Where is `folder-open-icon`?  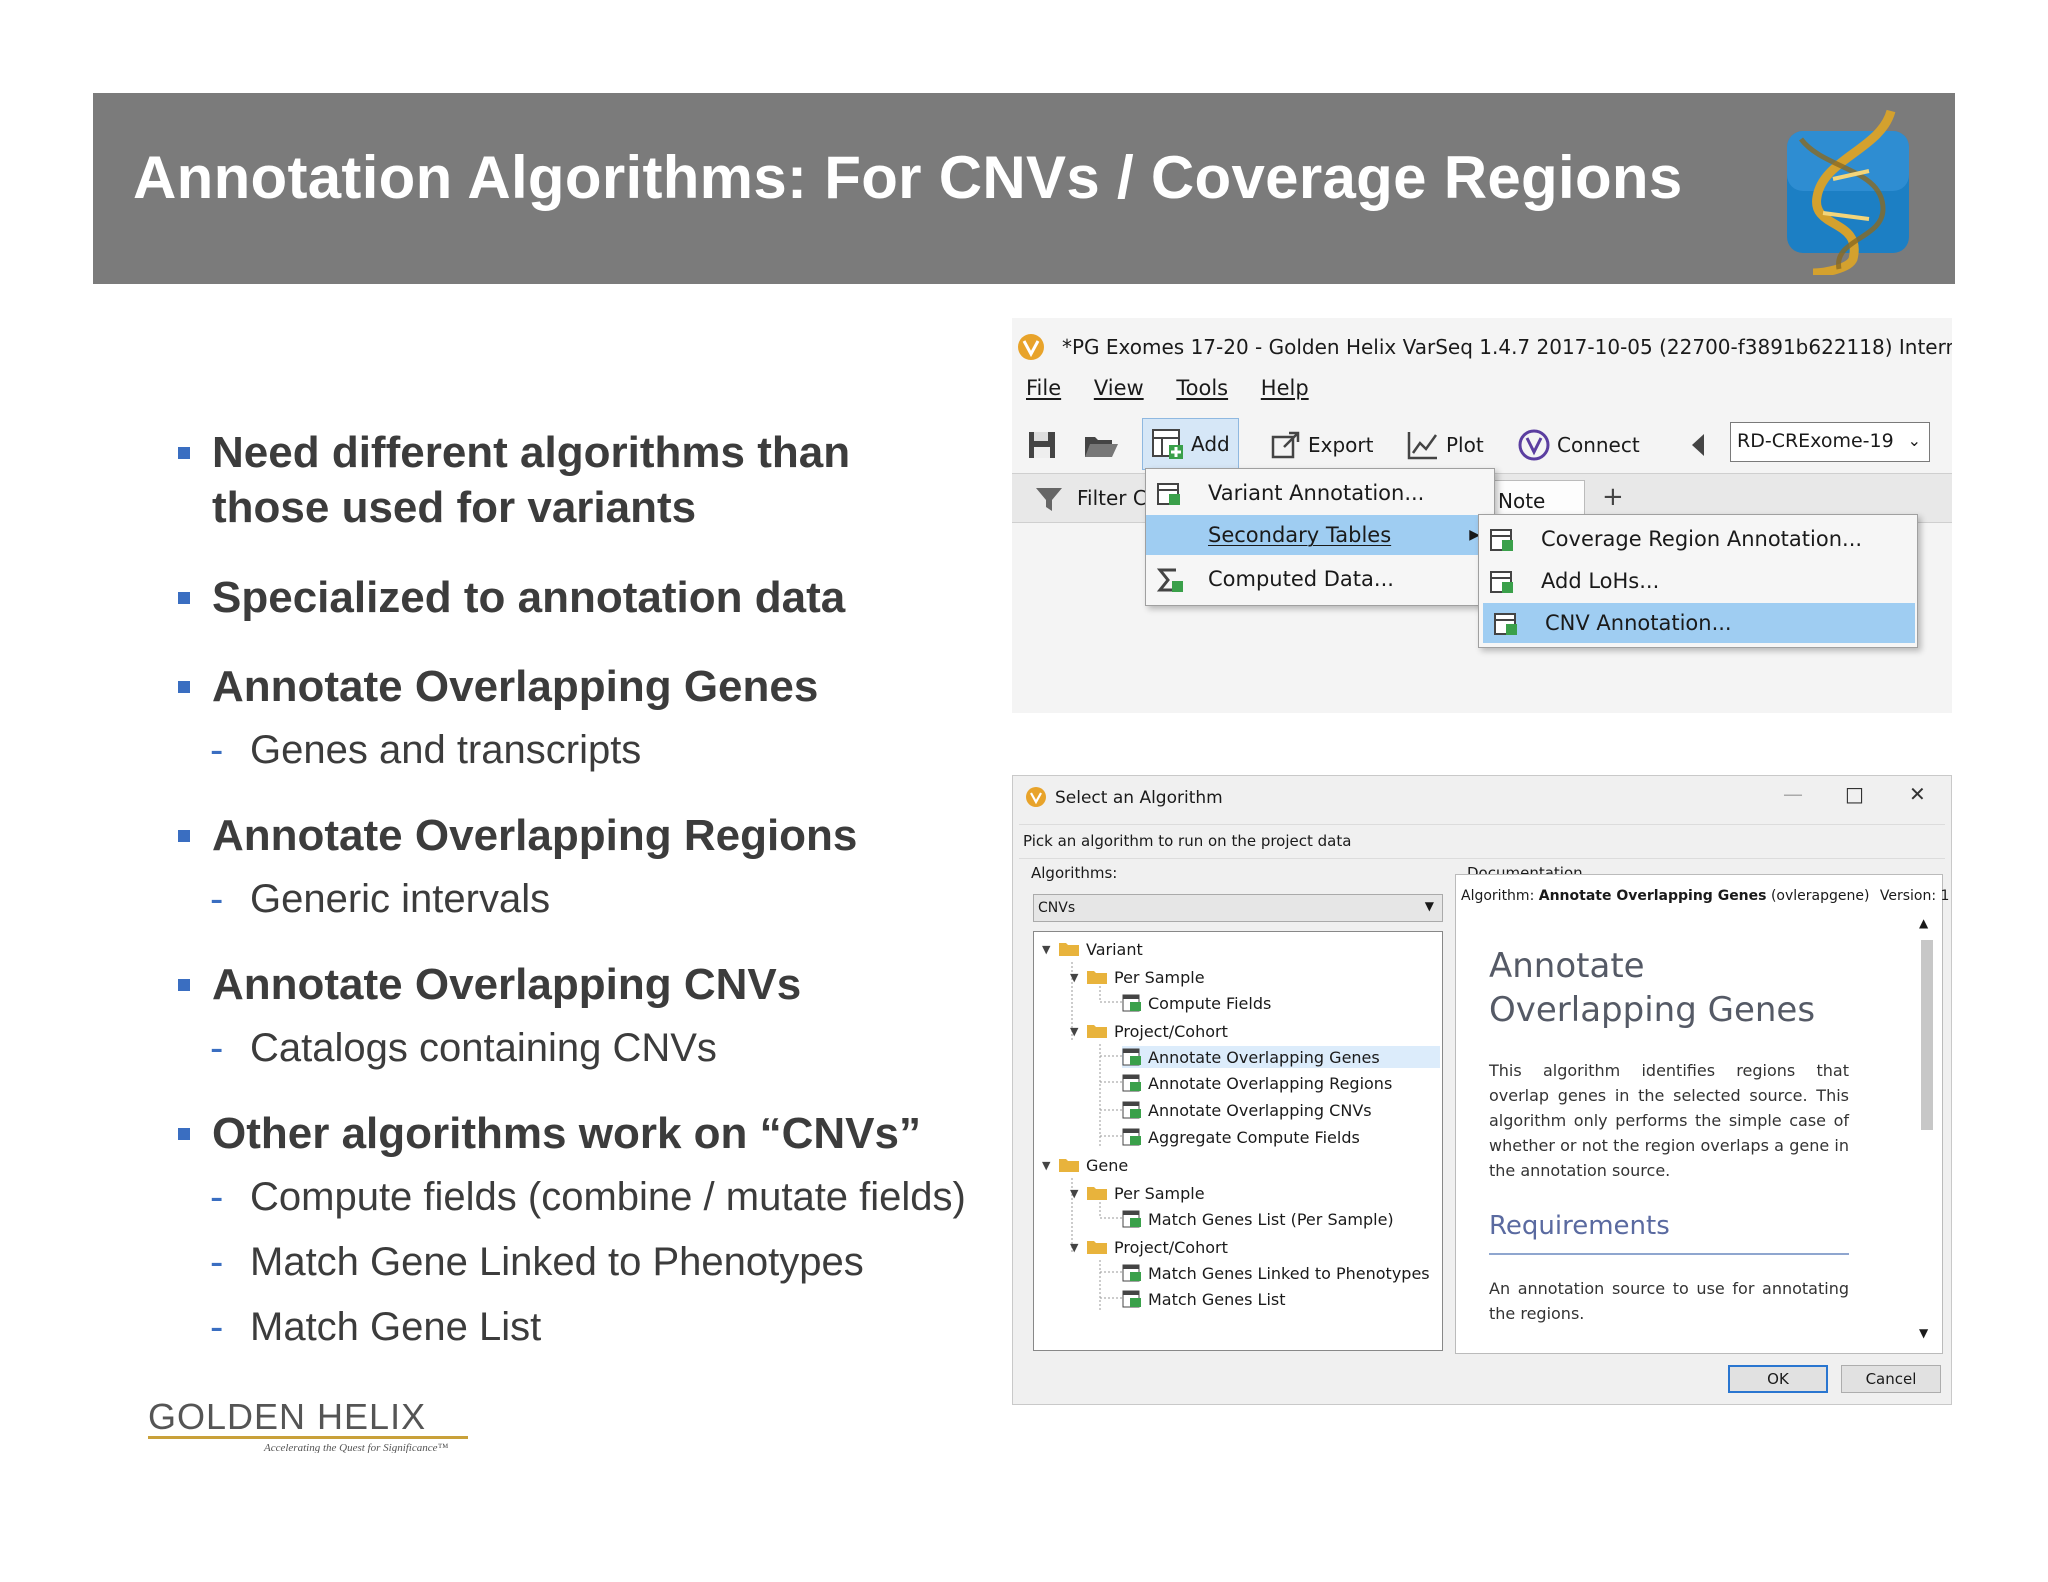 folder-open-icon is located at coordinates (1101, 447).